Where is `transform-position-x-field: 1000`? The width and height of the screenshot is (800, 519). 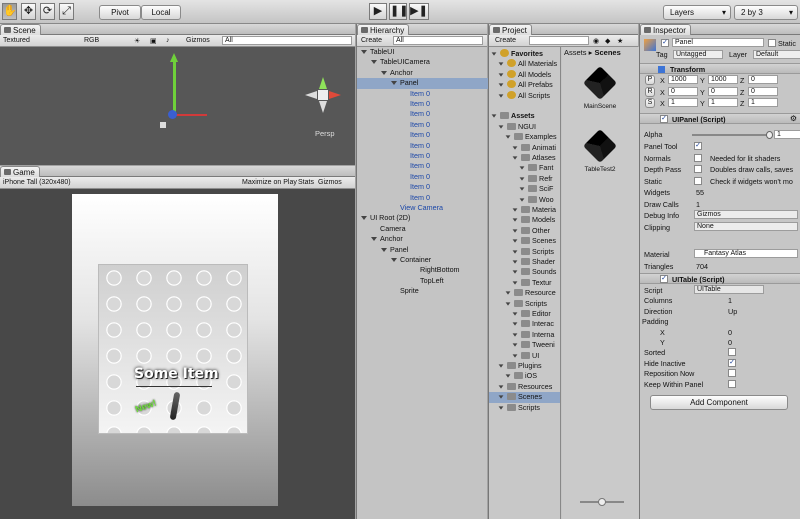
transform-position-x-field: 1000 is located at coordinates (683, 79).